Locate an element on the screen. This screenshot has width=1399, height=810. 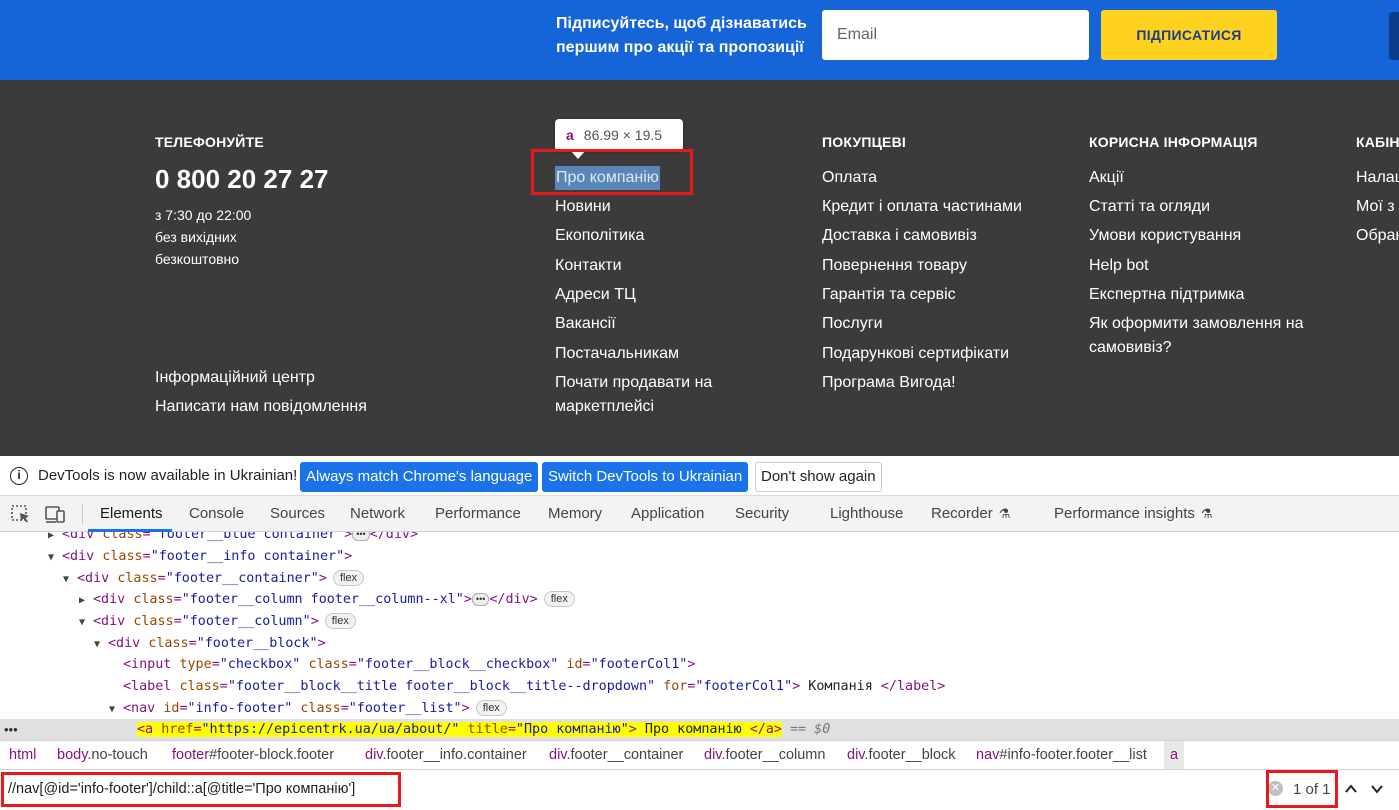
tab-application: Application is located at coordinates (667, 513).